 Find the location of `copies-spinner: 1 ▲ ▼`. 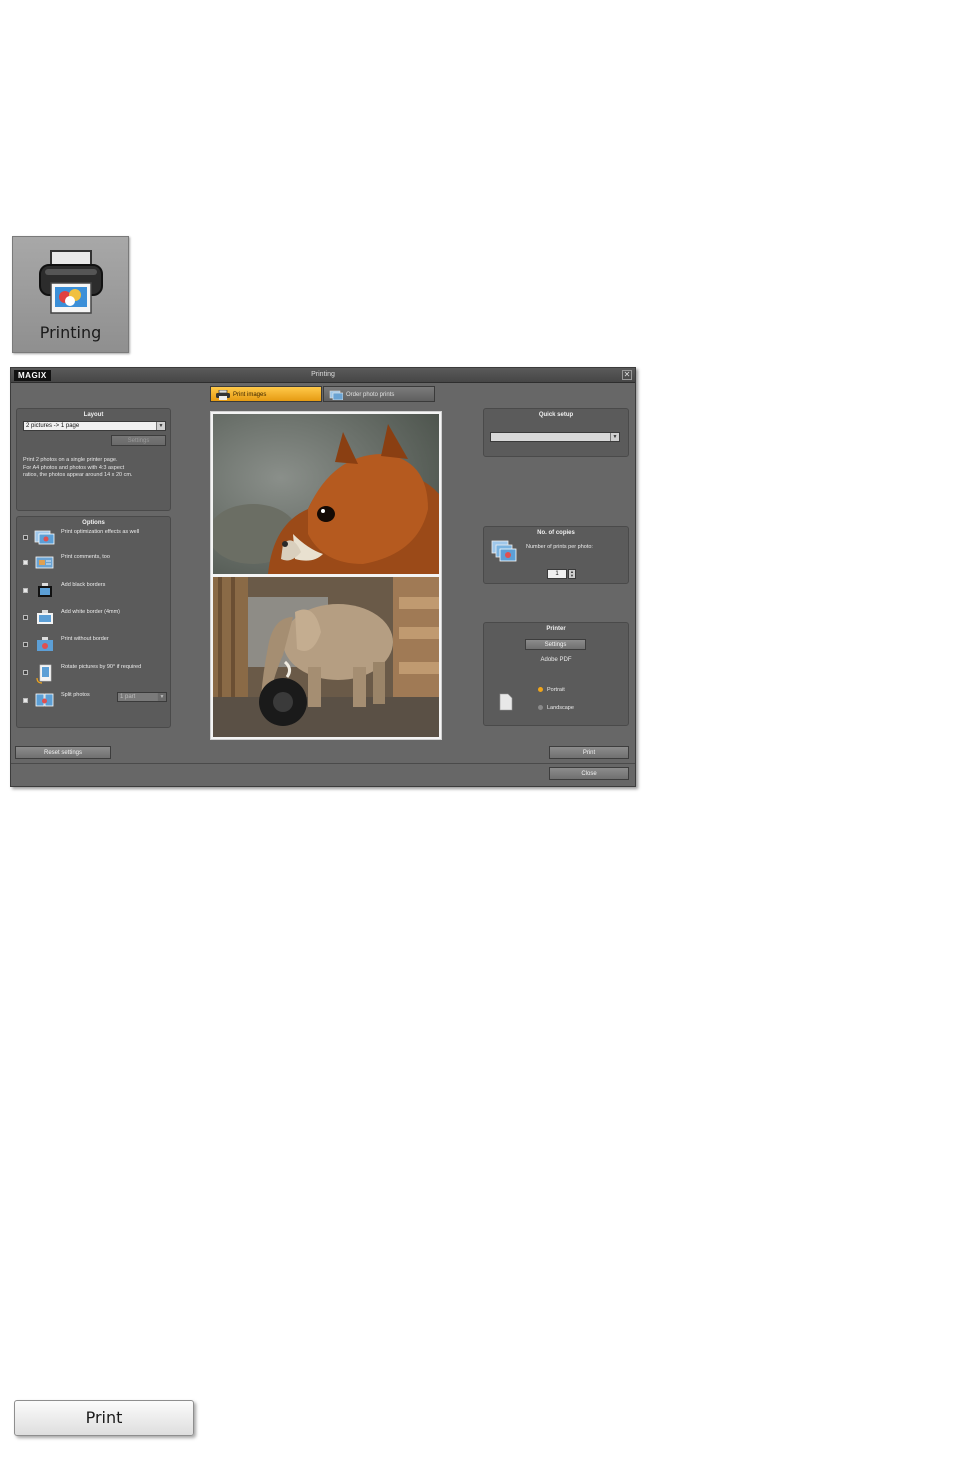

copies-spinner: 1 ▲ ▼ is located at coordinates (562, 574).